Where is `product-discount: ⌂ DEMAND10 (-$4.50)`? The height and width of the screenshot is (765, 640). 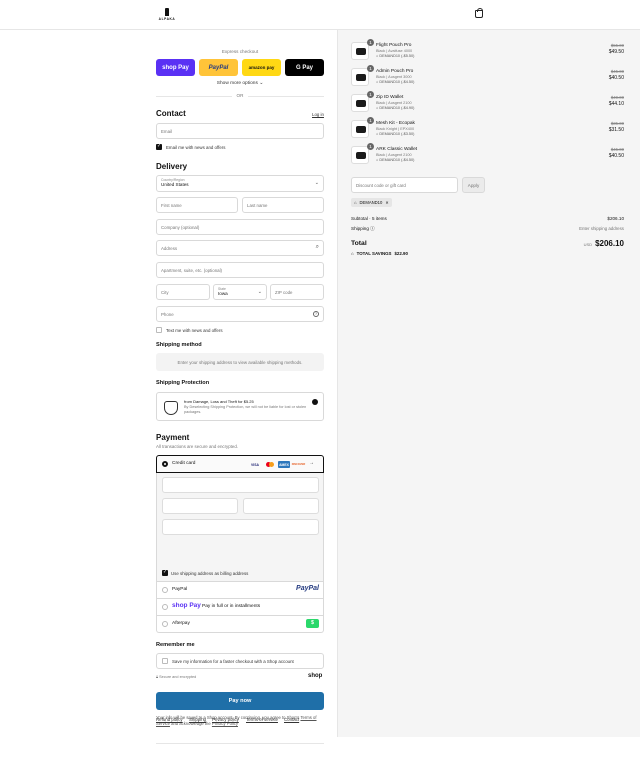
product-discount: ⌂ DEMAND10 (-$4.50) is located at coordinates (395, 82).